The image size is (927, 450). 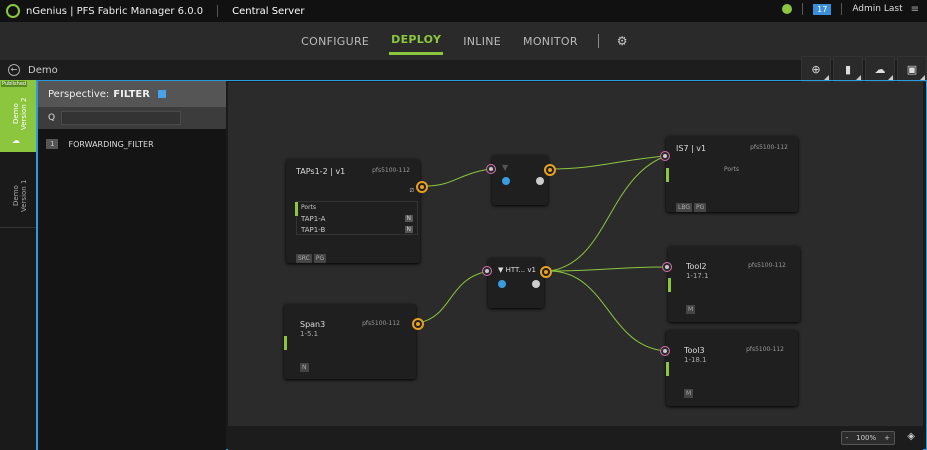 I want to click on perspective-label: Perspective:, so click(x=79, y=94).